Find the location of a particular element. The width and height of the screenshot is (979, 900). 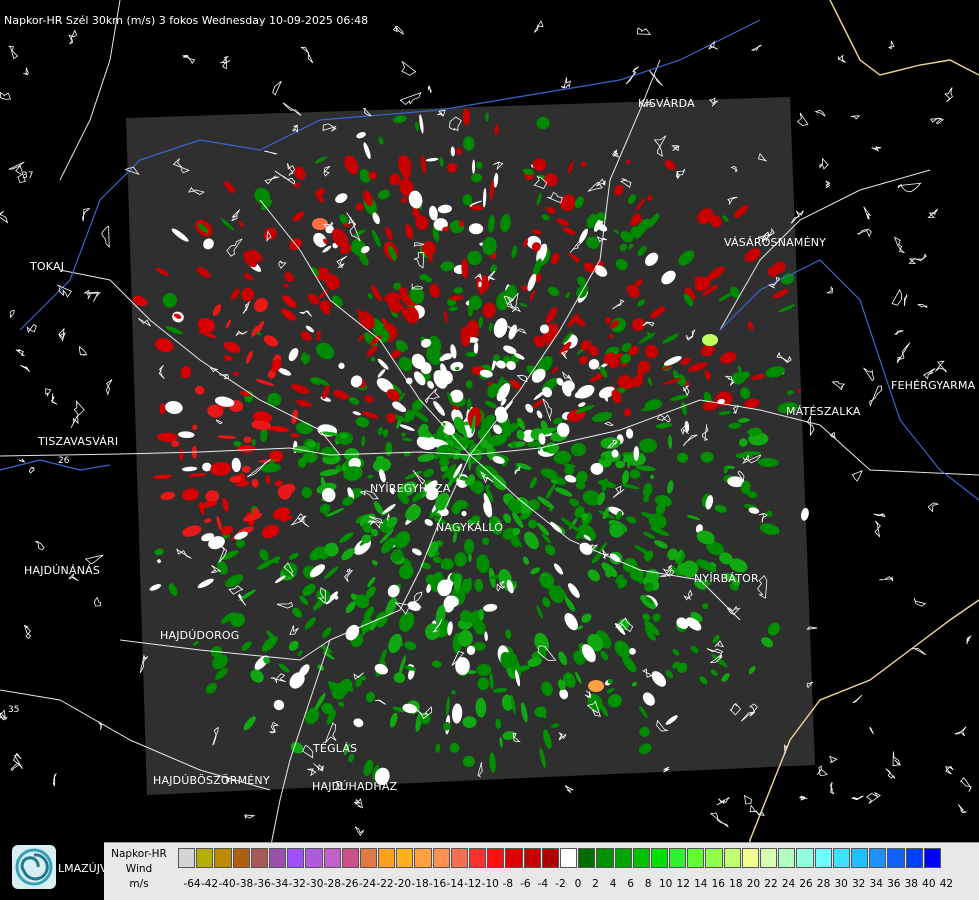

road-label-37: 37 is located at coordinates (27, 176).